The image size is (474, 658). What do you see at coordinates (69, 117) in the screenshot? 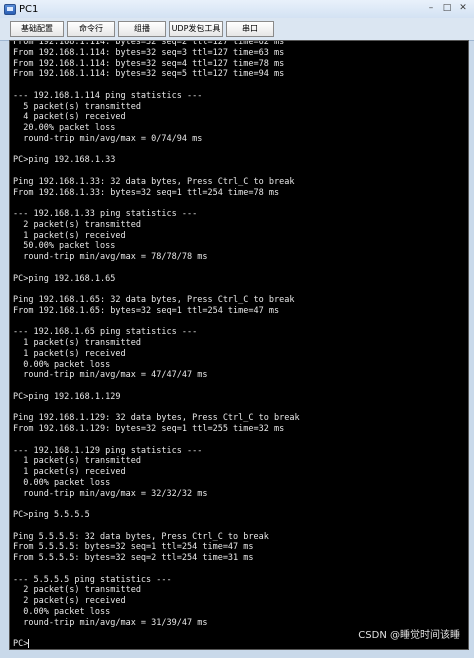
I see `terminal-line: 4 packet(s) received` at bounding box center [69, 117].